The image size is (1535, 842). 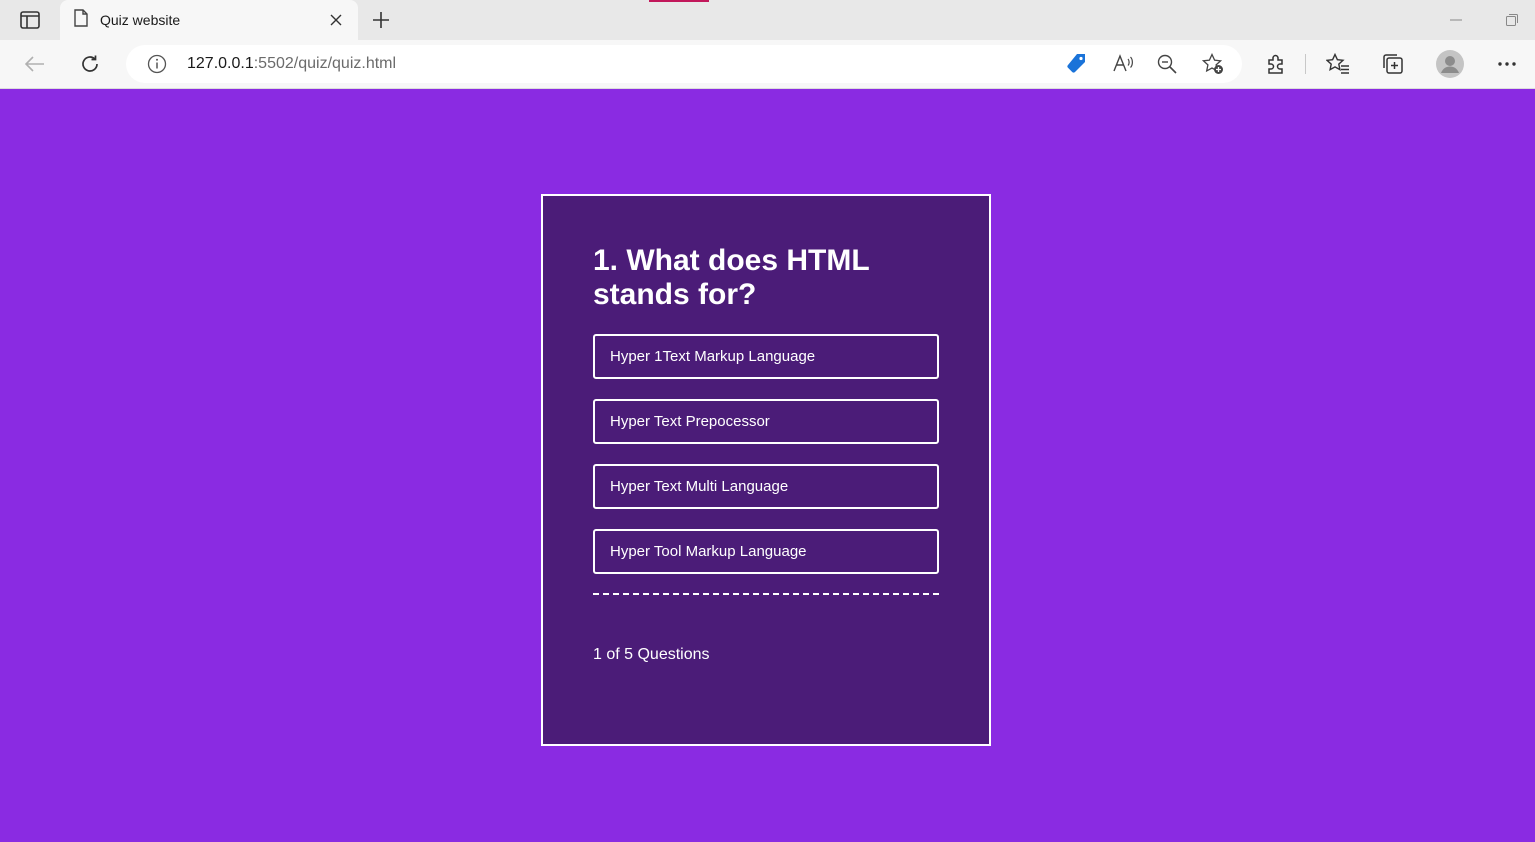 I want to click on shopping-tag-icon, so click(x=1076, y=64).